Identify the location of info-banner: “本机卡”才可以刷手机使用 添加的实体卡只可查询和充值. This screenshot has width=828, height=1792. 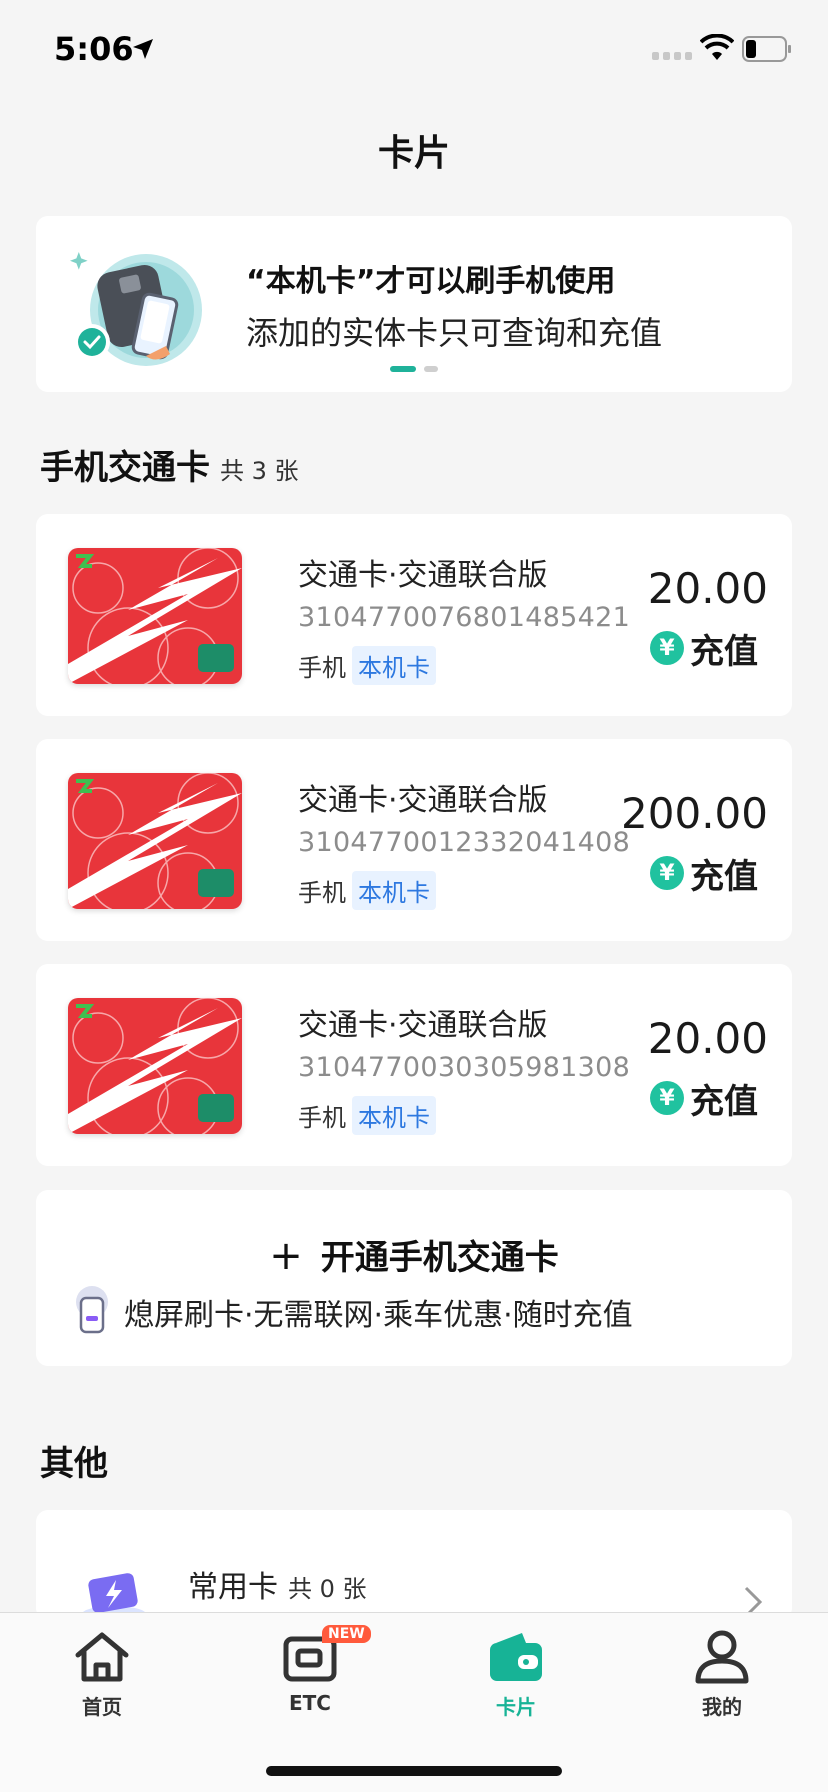
(414, 304).